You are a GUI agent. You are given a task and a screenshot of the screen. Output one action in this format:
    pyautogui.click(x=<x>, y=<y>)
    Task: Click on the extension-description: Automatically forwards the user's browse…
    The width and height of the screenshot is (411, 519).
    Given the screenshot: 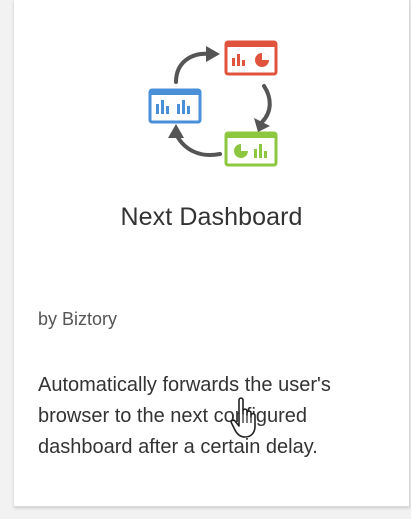 What is the action you would take?
    pyautogui.click(x=184, y=416)
    